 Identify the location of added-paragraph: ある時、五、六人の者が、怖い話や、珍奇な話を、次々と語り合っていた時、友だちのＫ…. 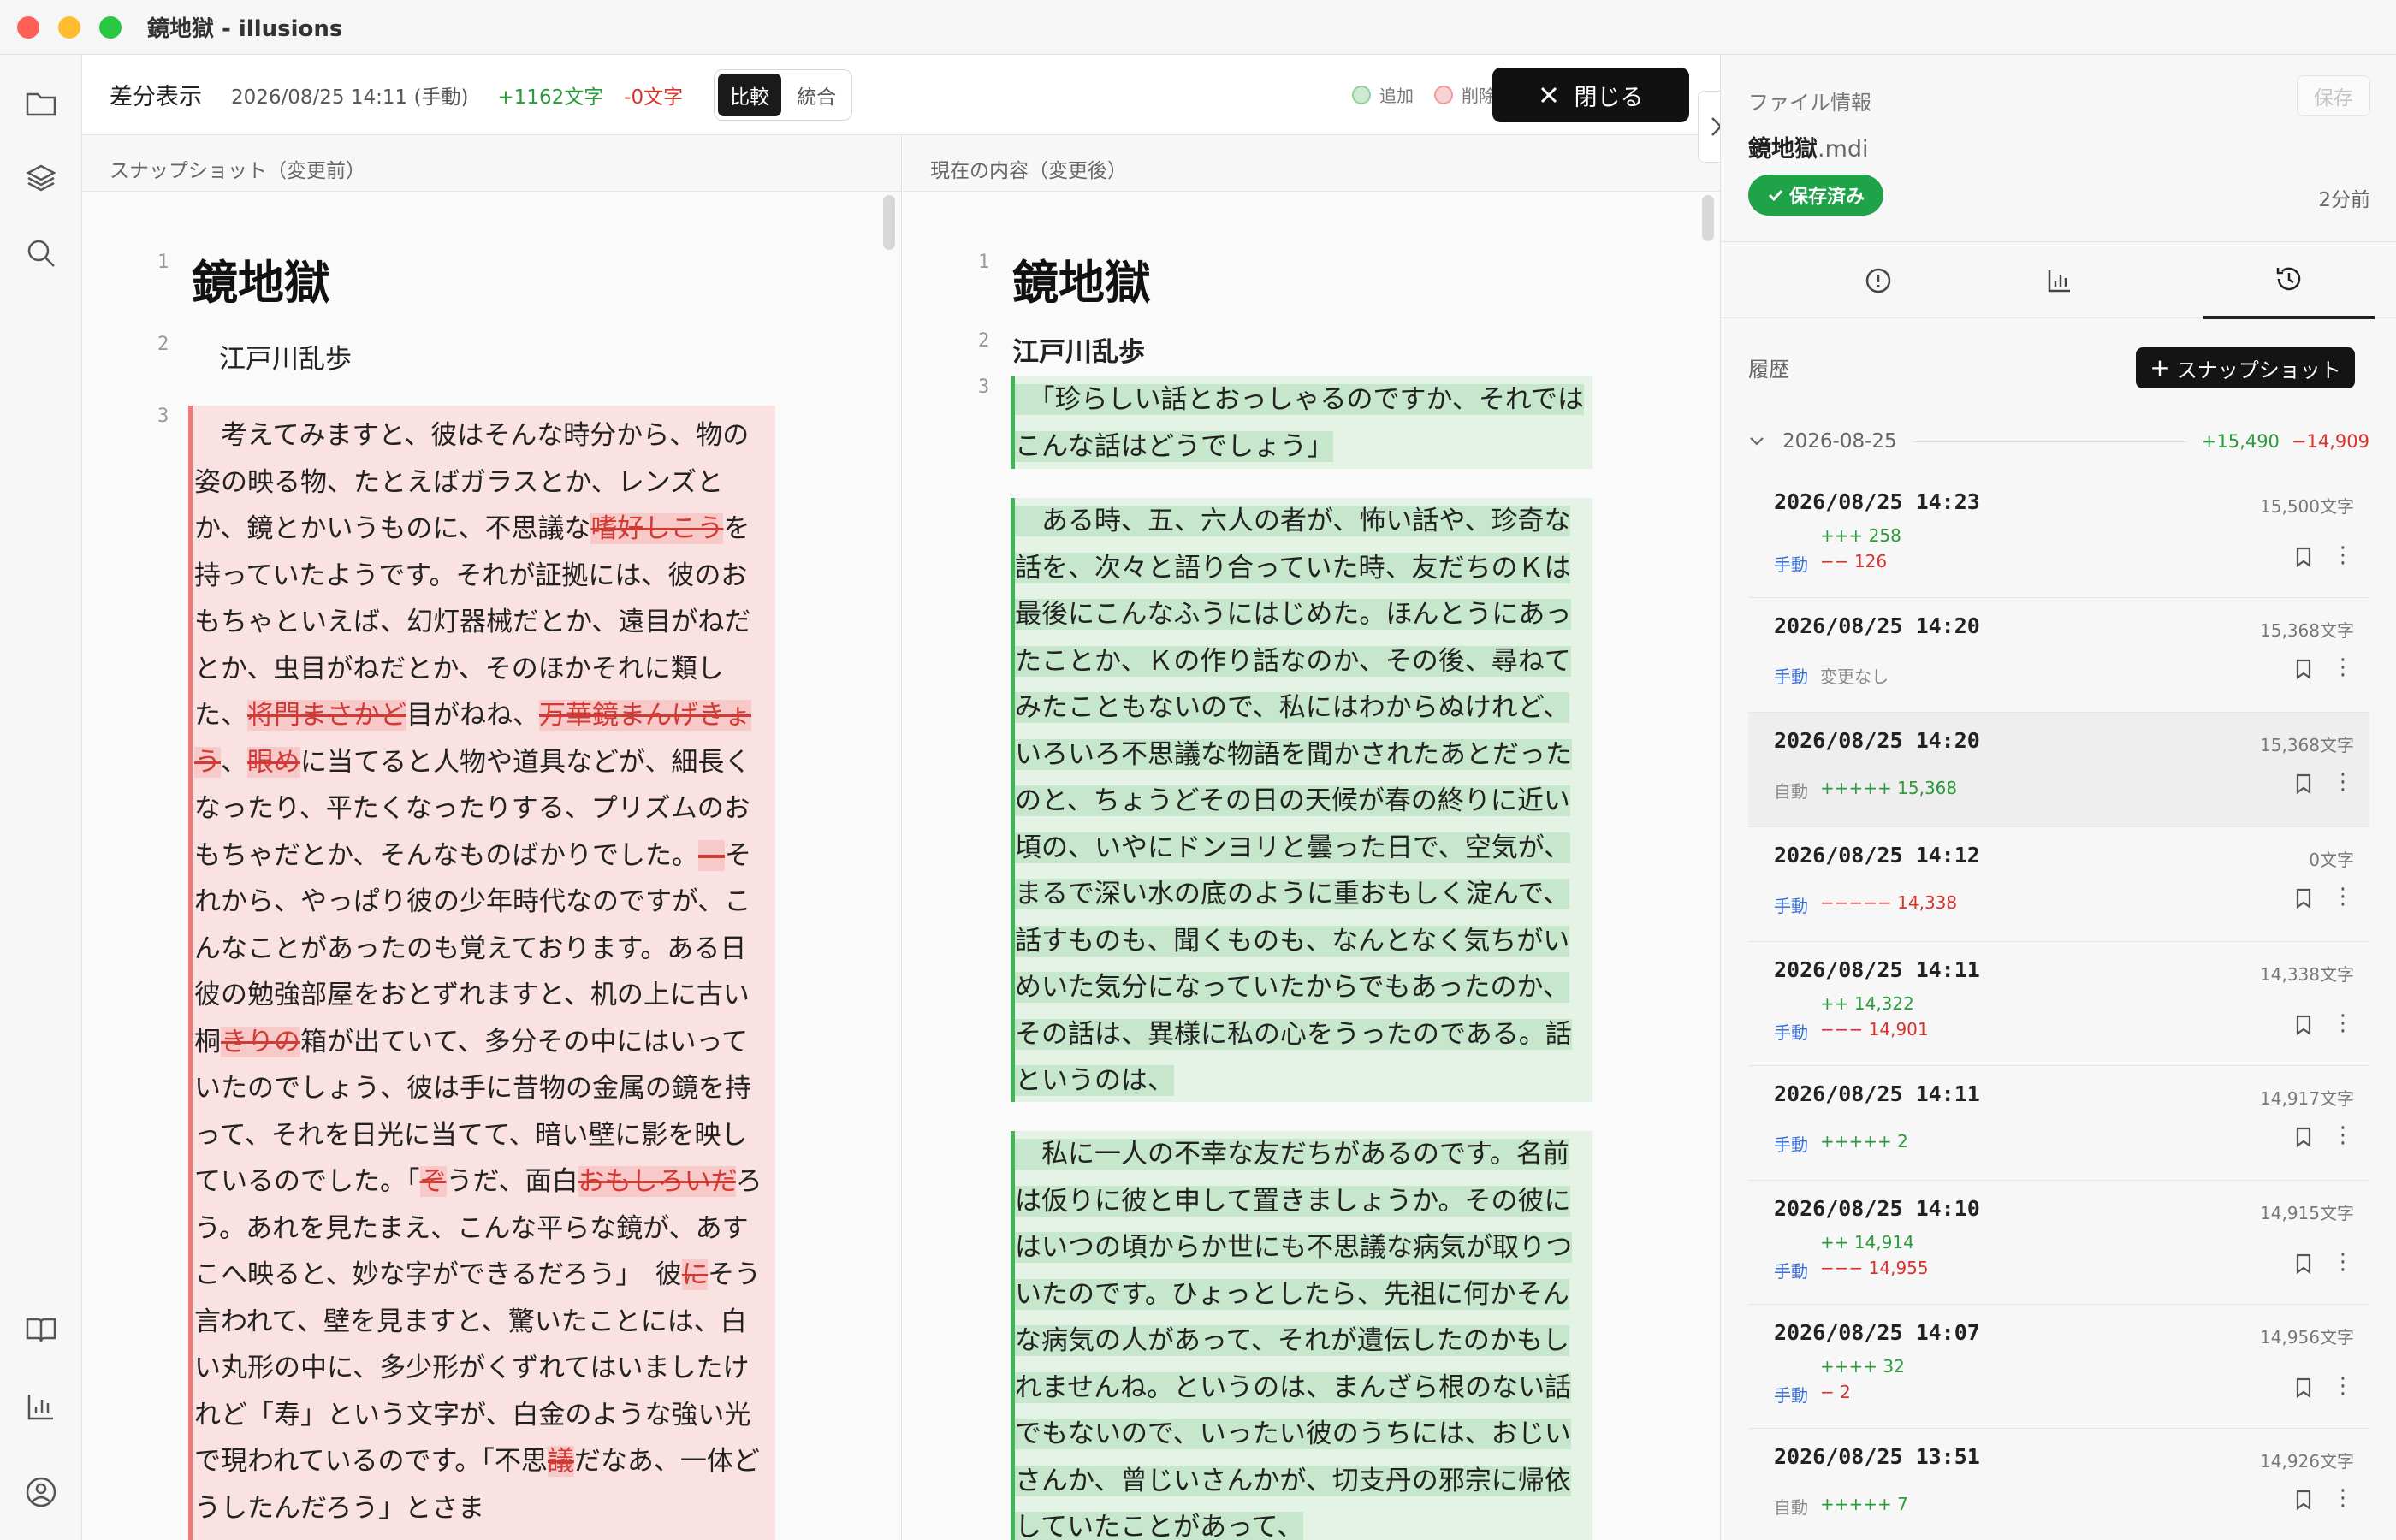
(1301, 800).